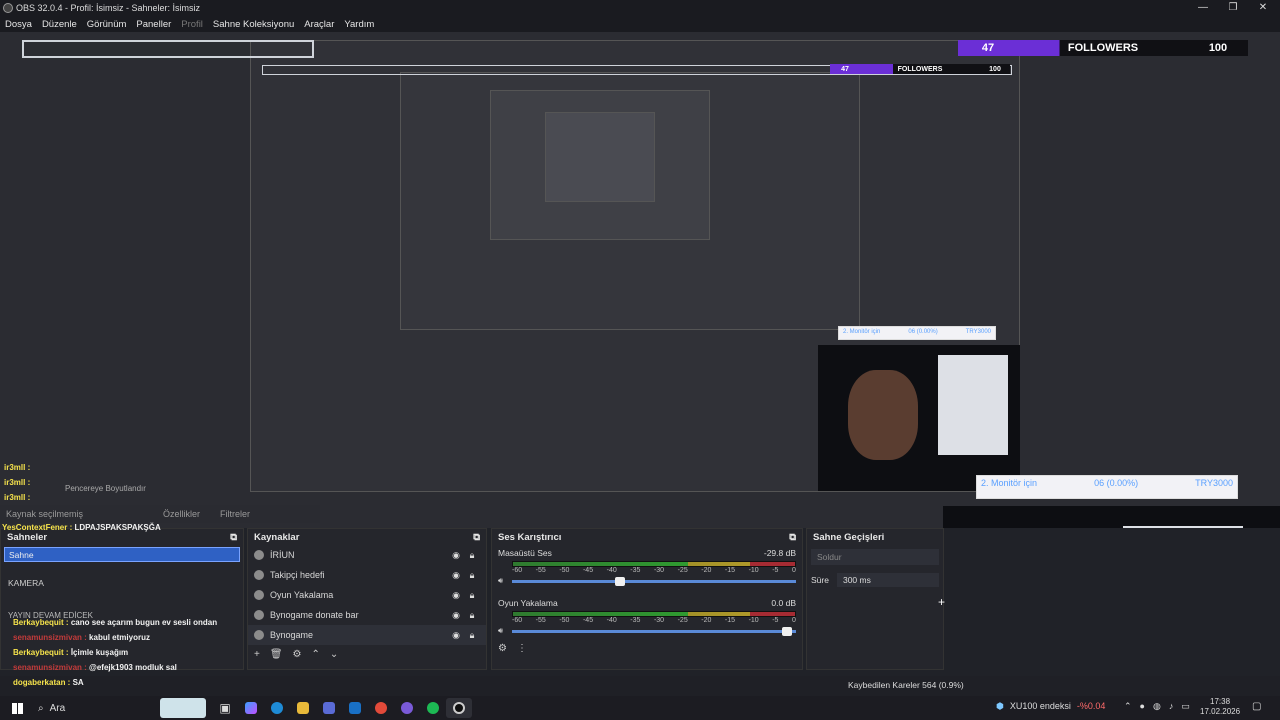  Describe the element at coordinates (277, 708) in the screenshot. I see `edge-icon` at that location.